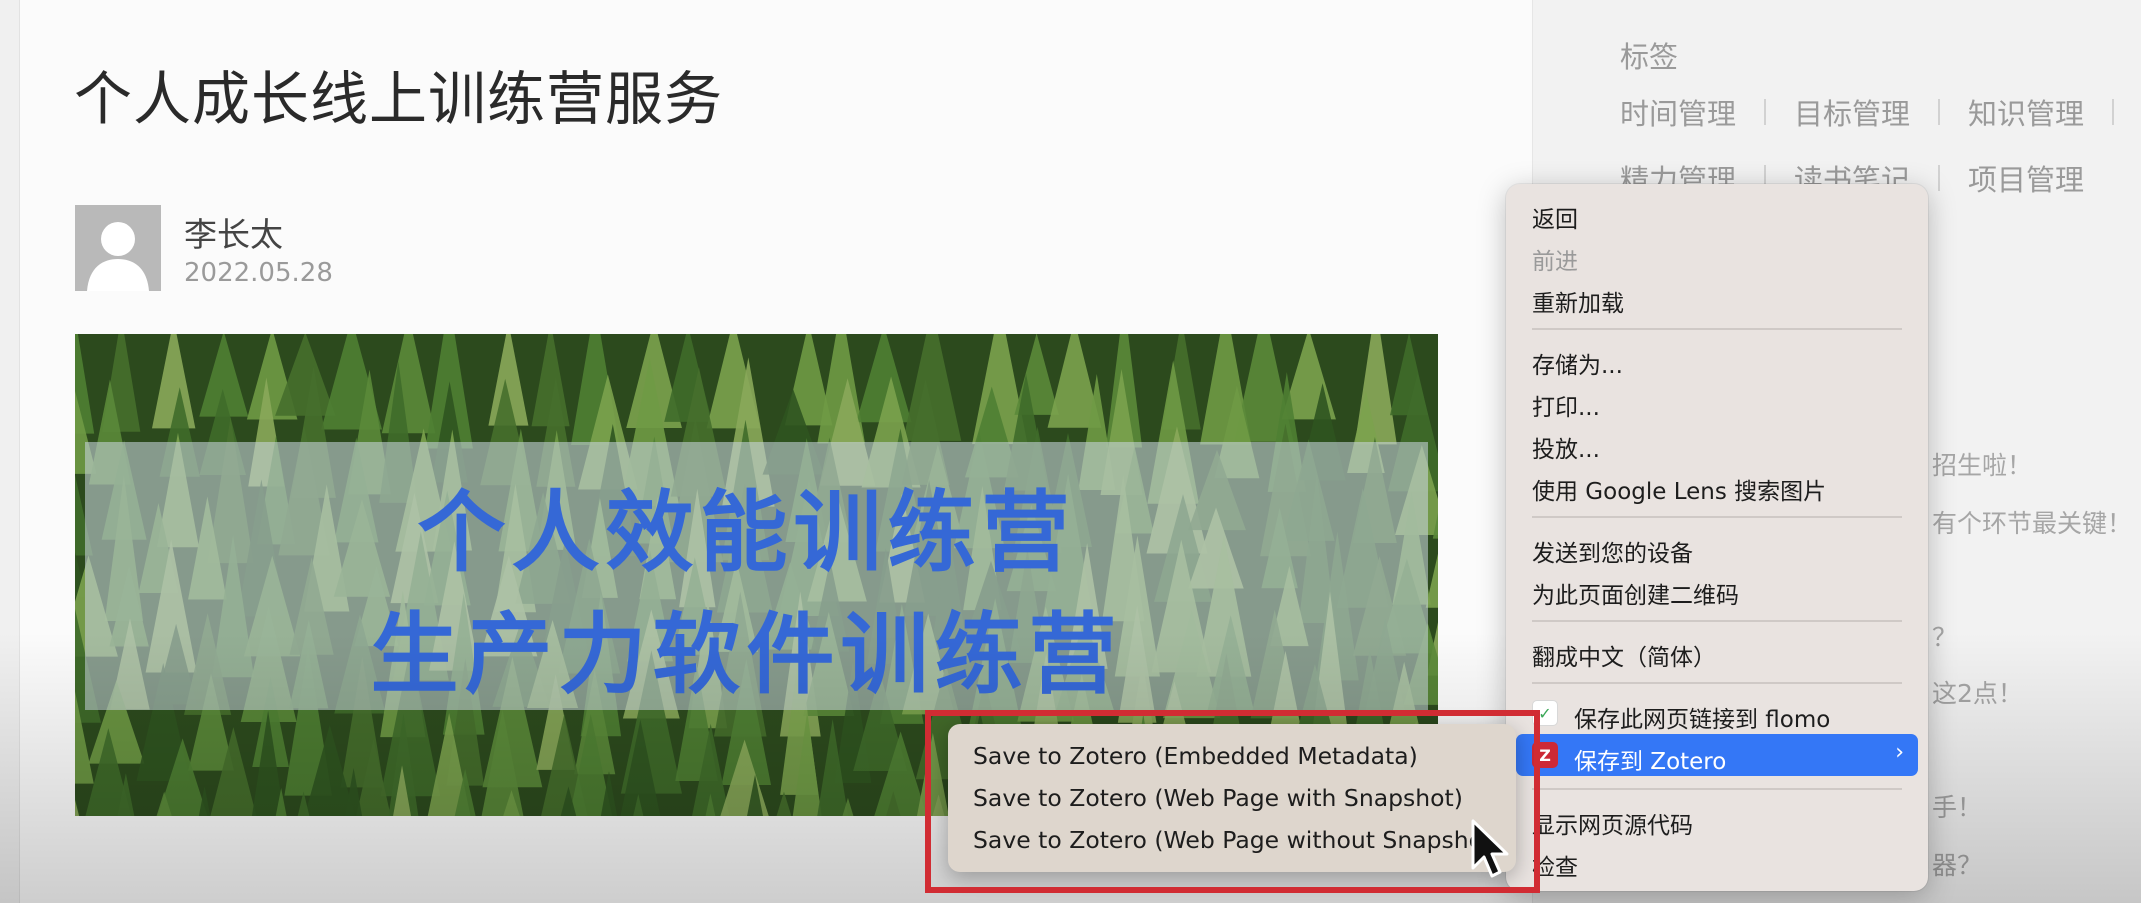 The image size is (2141, 903). Describe the element at coordinates (1228, 840) in the screenshot. I see `submenu-item-without-snapshot: Save to Zotero (Web Page without Snapsho` at that location.